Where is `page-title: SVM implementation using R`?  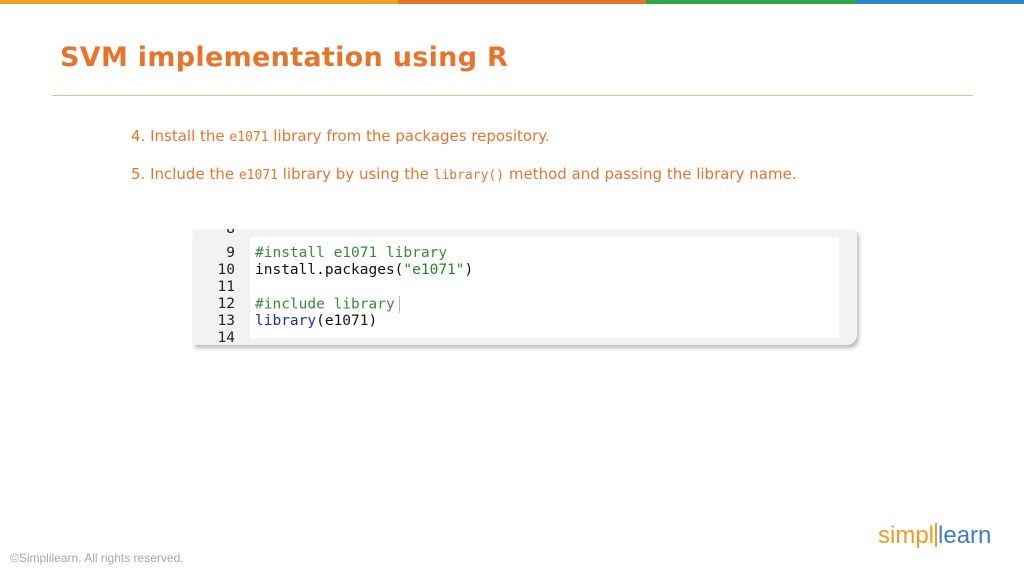 page-title: SVM implementation using R is located at coordinates (284, 57).